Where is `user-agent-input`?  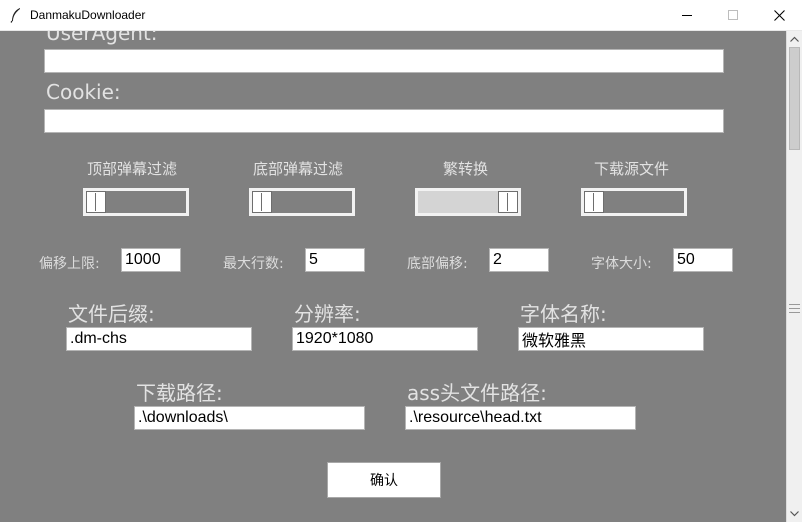 user-agent-input is located at coordinates (384, 61).